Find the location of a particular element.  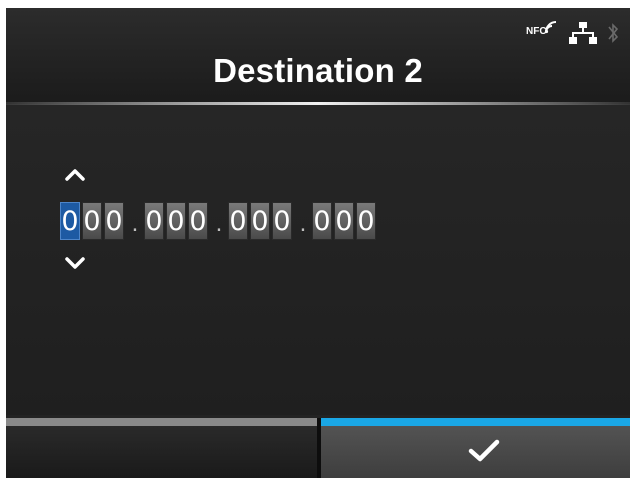

ip-digit-3-3: 0 is located at coordinates (282, 221).